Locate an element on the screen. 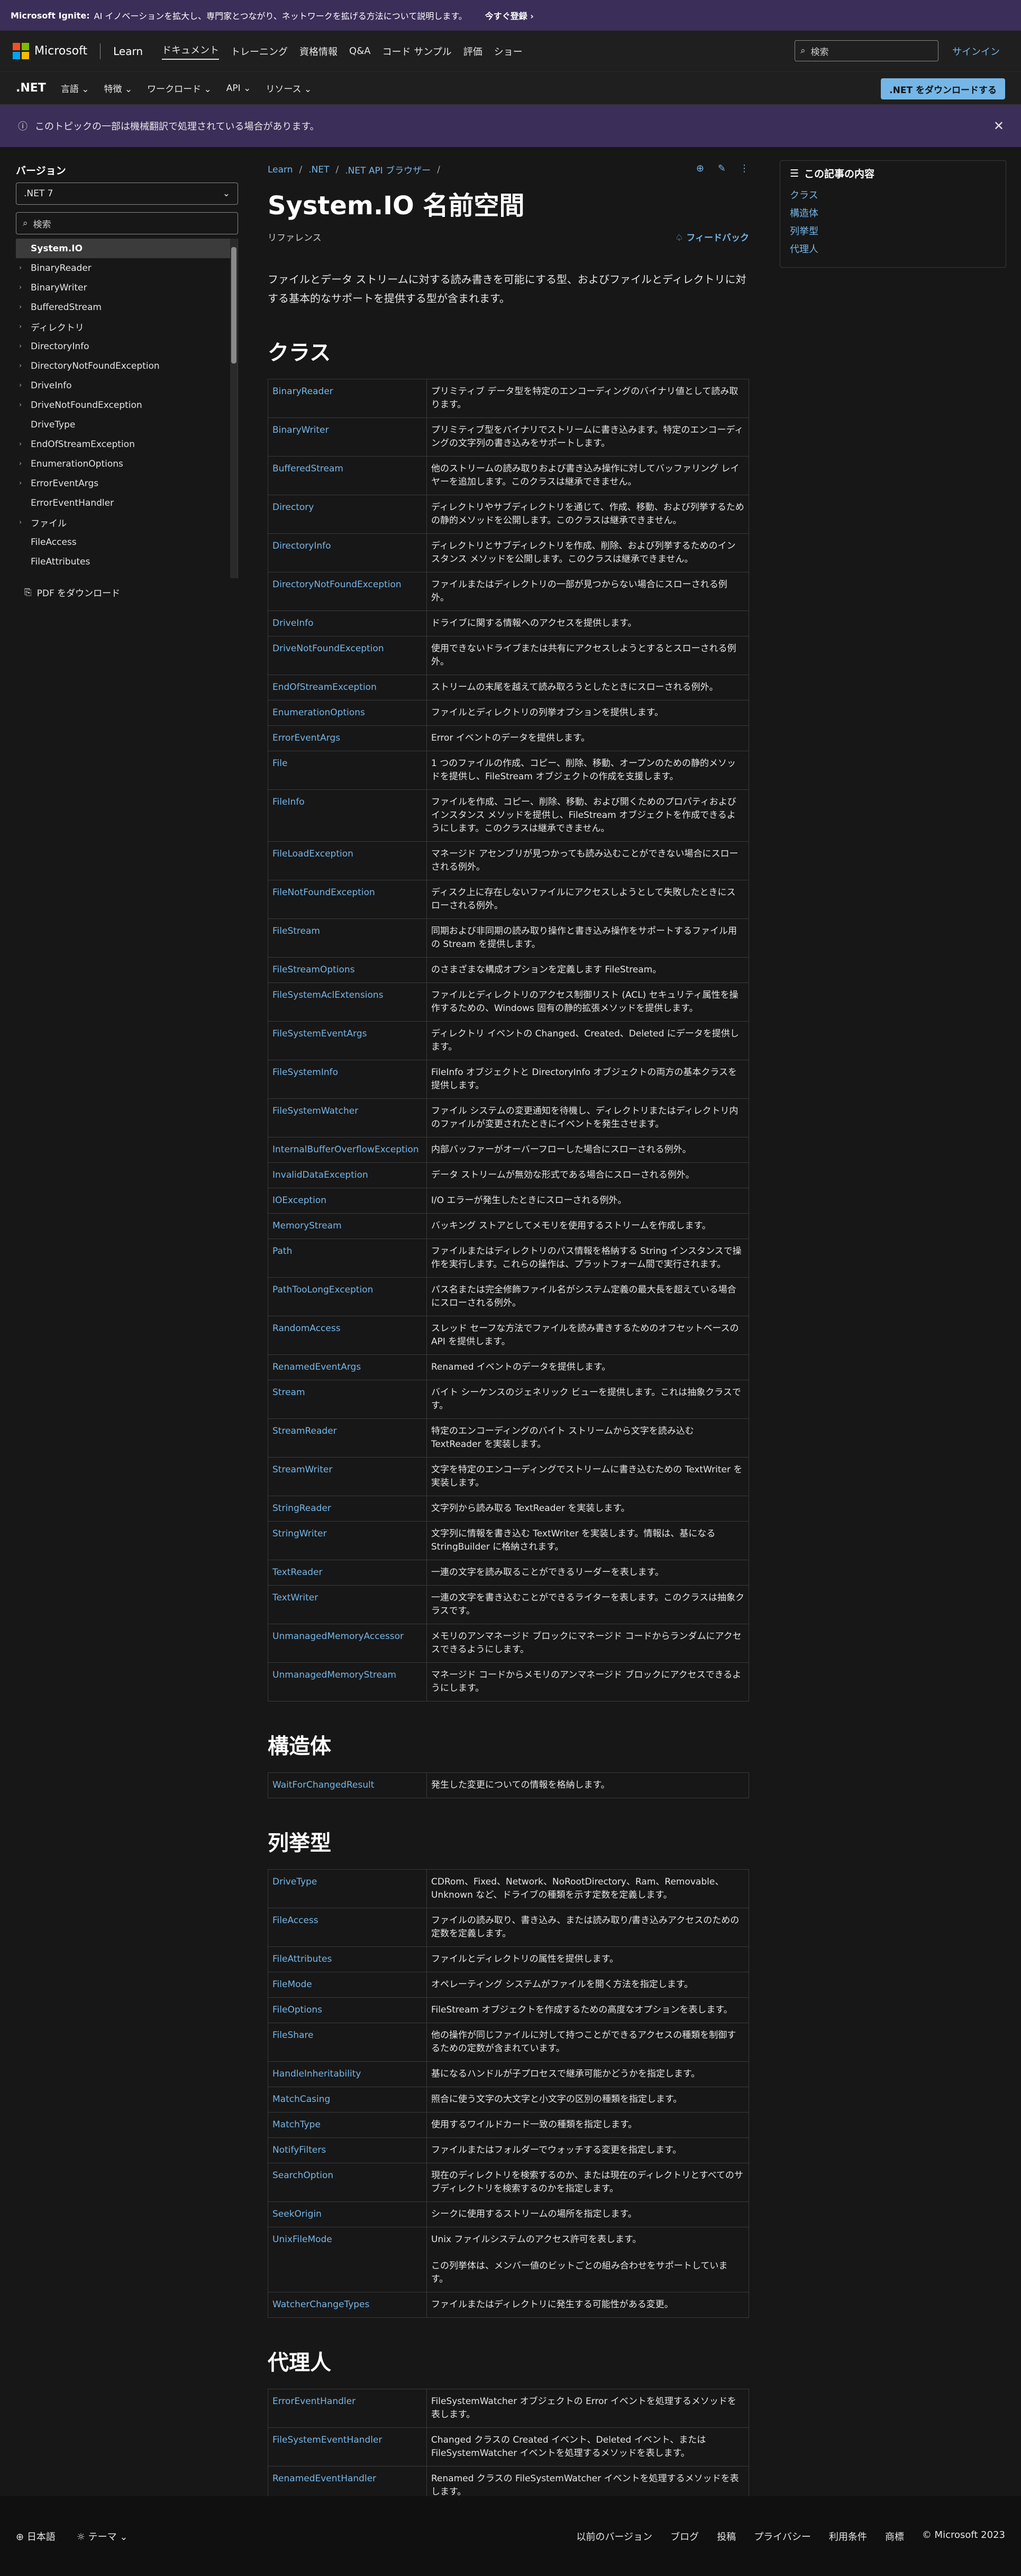 The height and width of the screenshot is (2576, 1021). nav-shows: ショー is located at coordinates (508, 51).